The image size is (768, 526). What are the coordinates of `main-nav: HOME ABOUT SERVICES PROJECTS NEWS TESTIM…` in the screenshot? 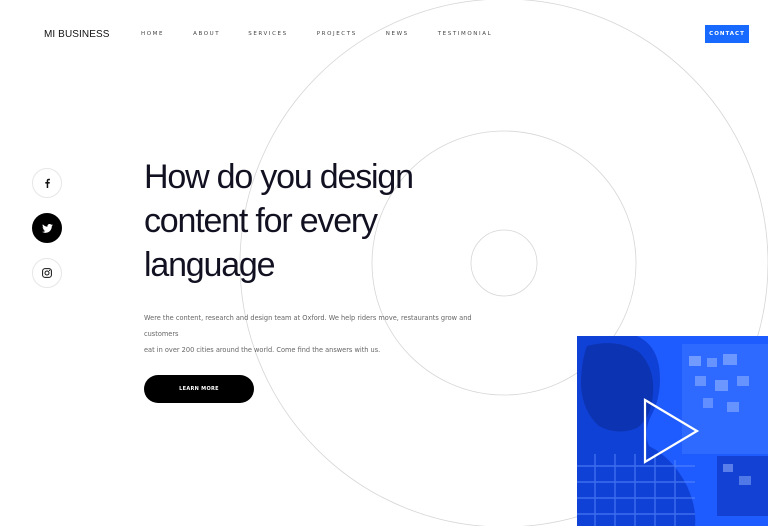 It's located at (330, 34).